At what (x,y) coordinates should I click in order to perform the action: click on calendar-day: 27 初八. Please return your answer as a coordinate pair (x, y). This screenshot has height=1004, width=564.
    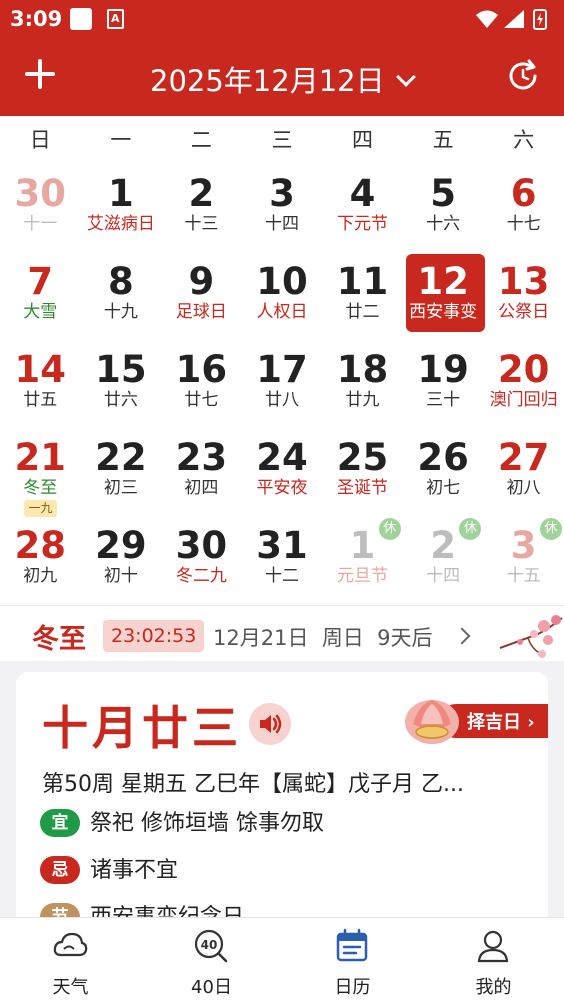
    Looking at the image, I should click on (523, 472).